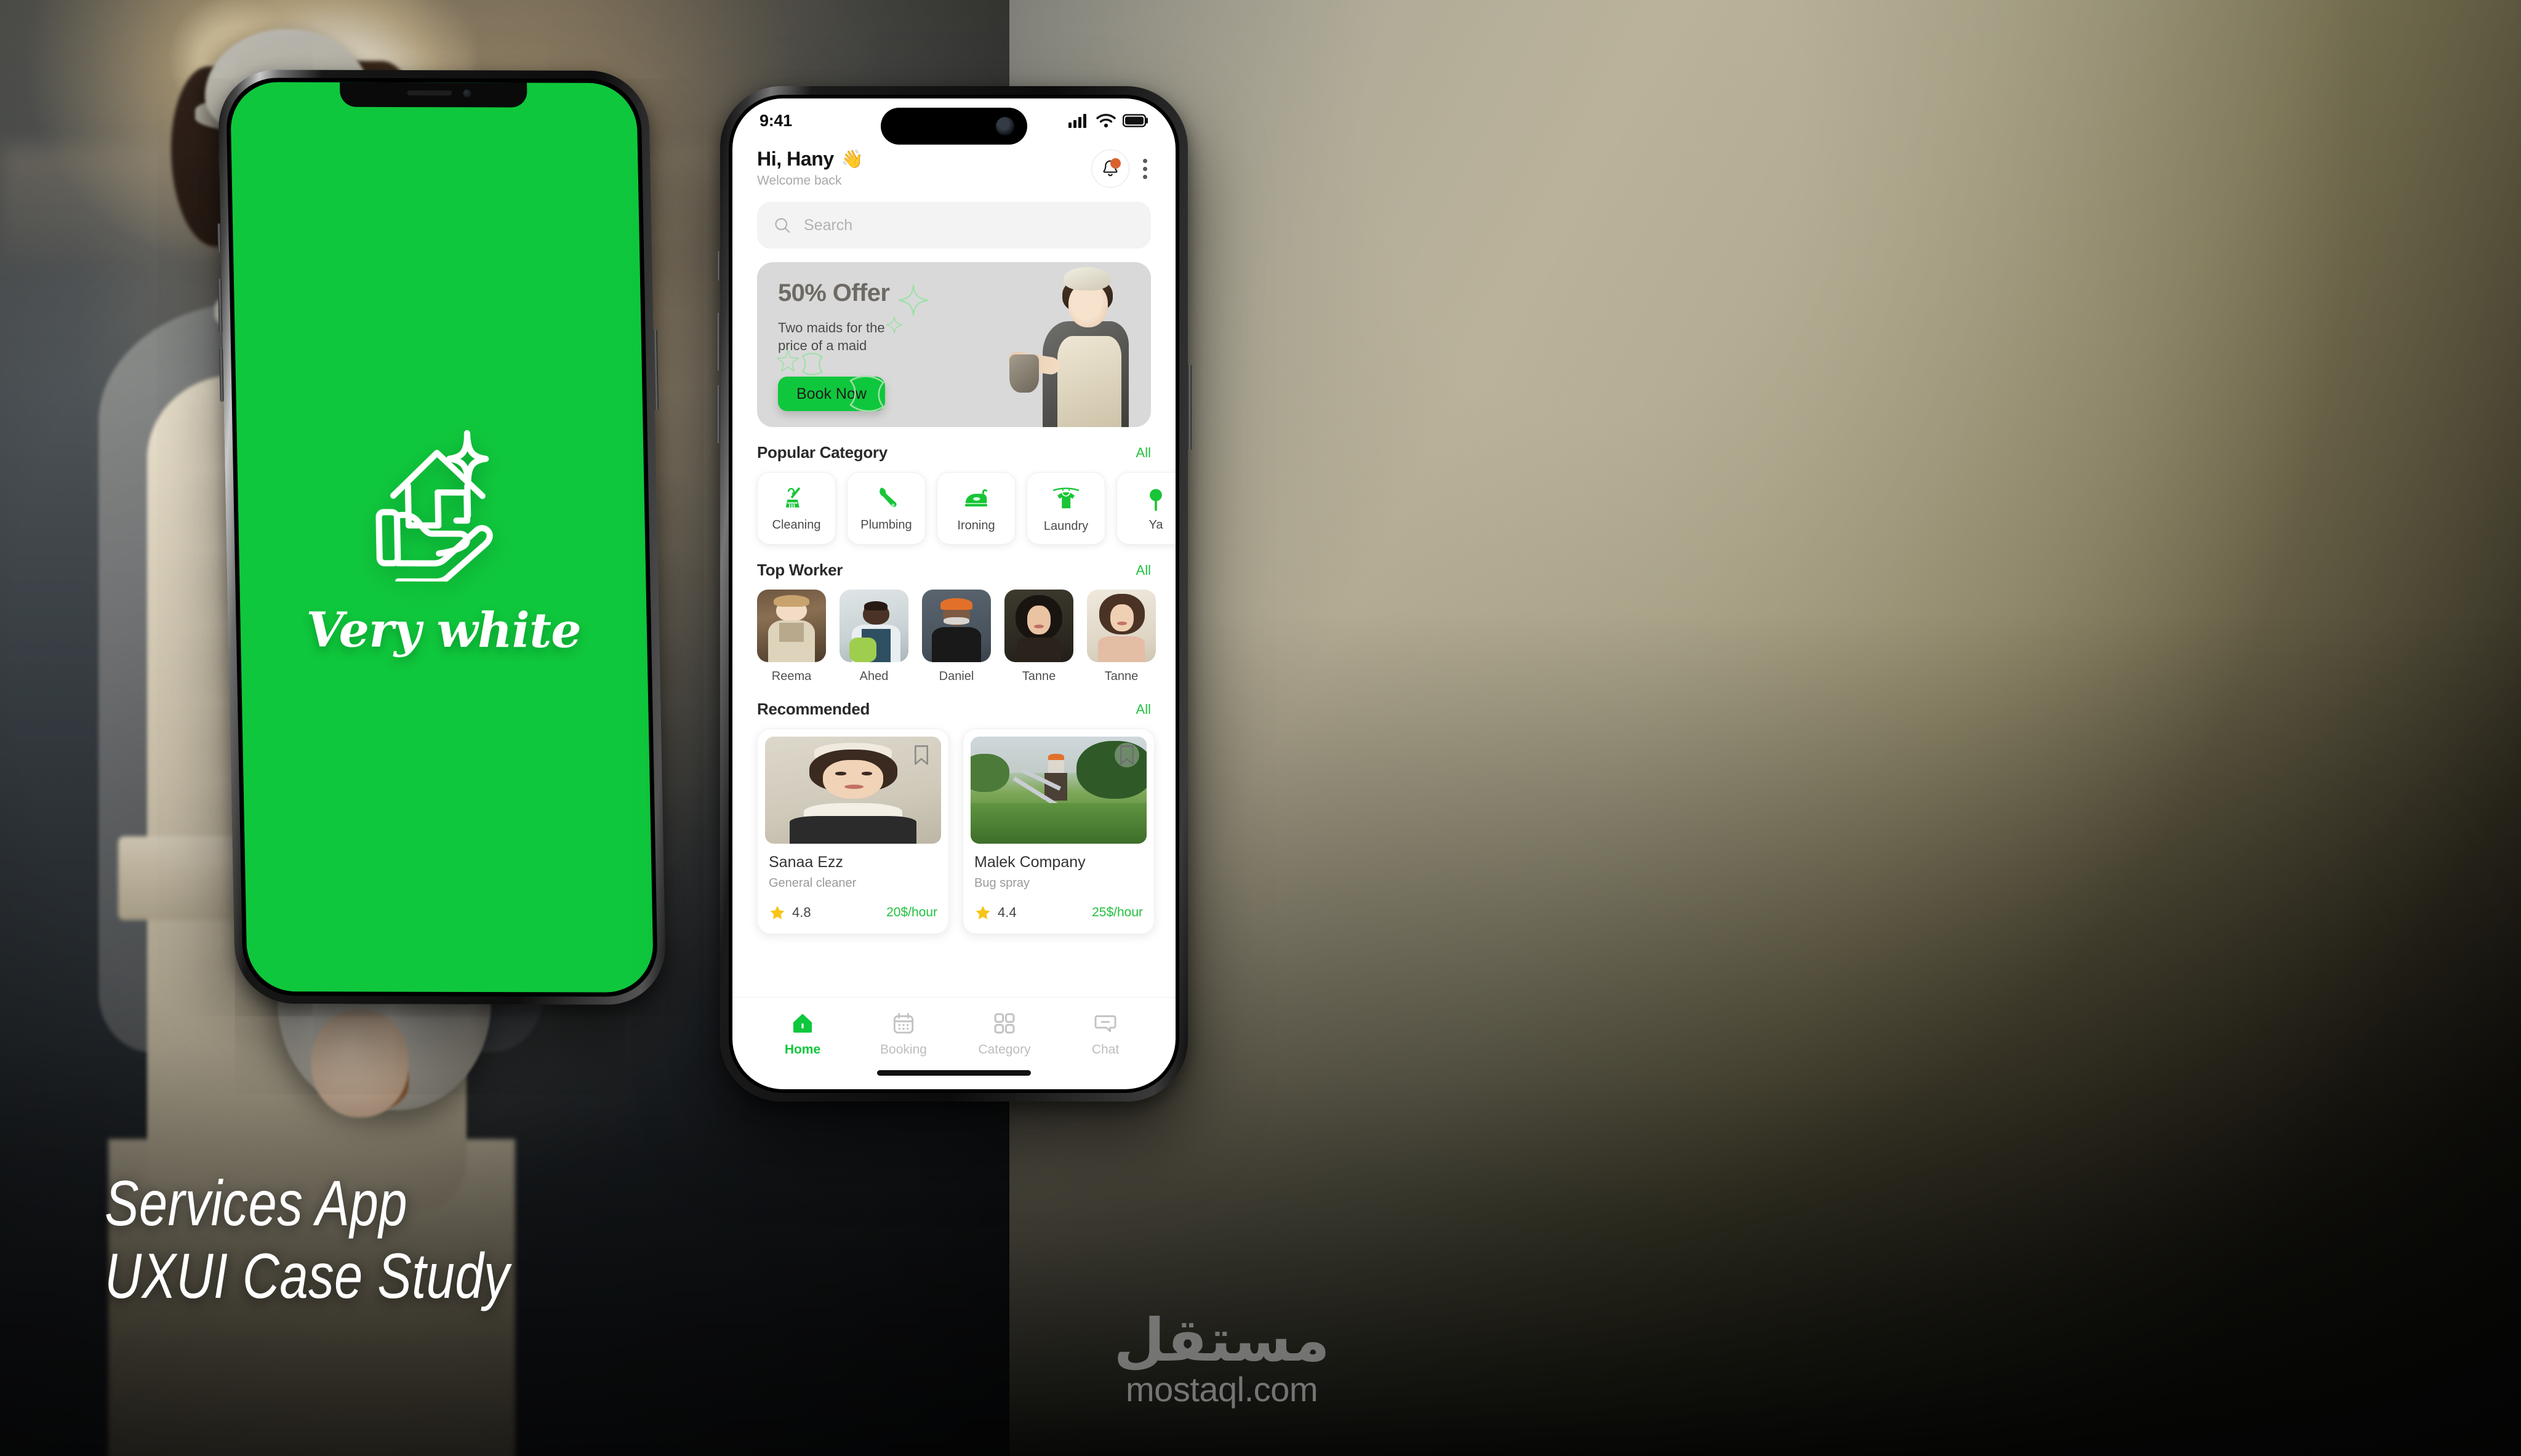 The image size is (2521, 1456). What do you see at coordinates (894, 325) in the screenshot?
I see `diamond-outline-icon` at bounding box center [894, 325].